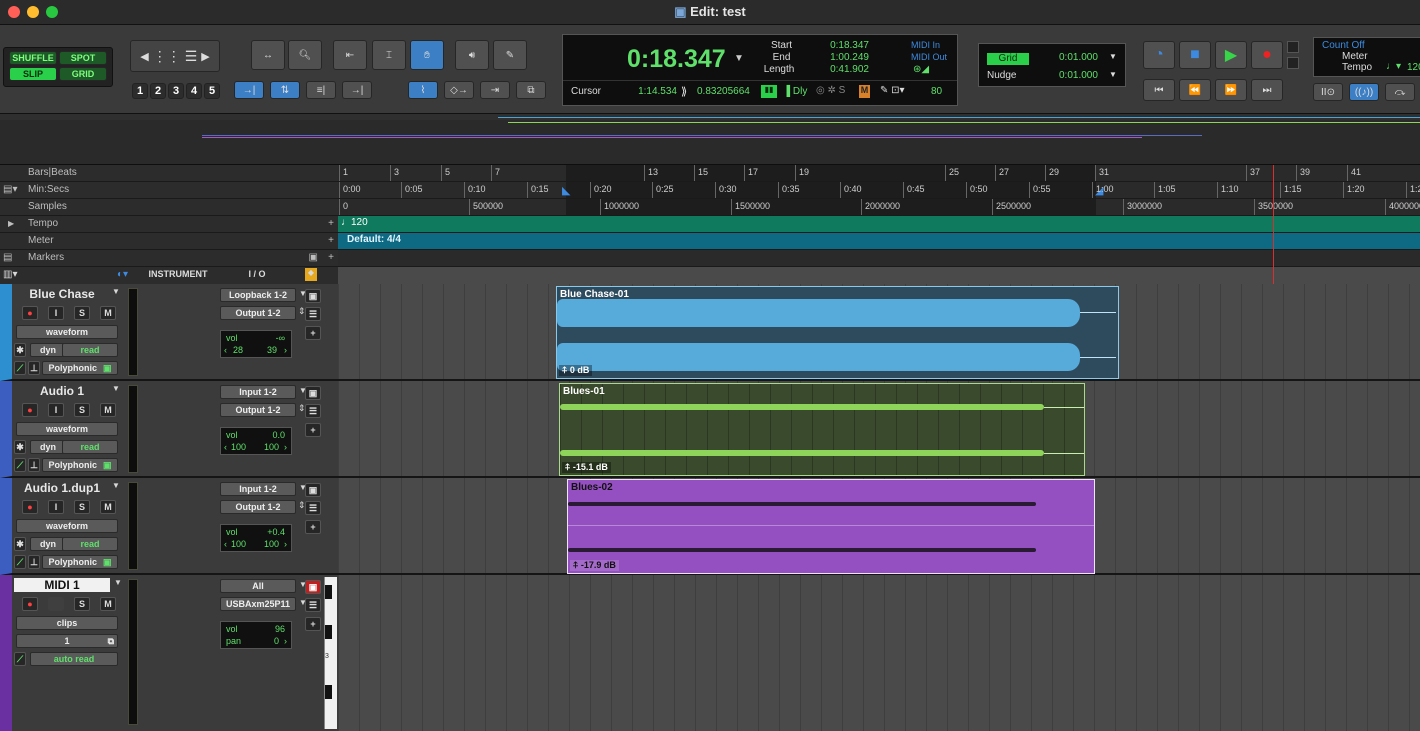  Describe the element at coordinates (276, 532) in the screenshot. I see `vol-value: +0.4` at that location.